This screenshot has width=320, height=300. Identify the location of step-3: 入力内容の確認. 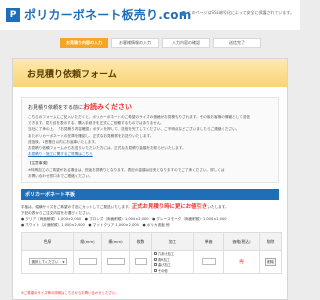
(186, 43).